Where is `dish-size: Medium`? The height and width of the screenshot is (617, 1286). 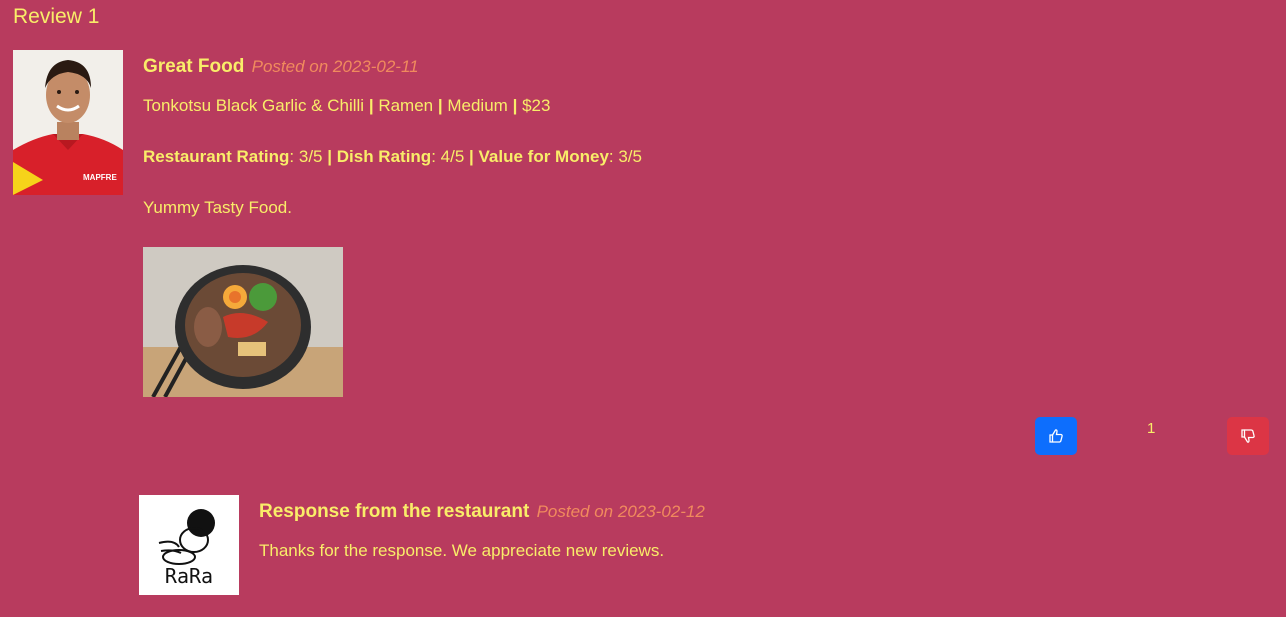
dish-size: Medium is located at coordinates (477, 105).